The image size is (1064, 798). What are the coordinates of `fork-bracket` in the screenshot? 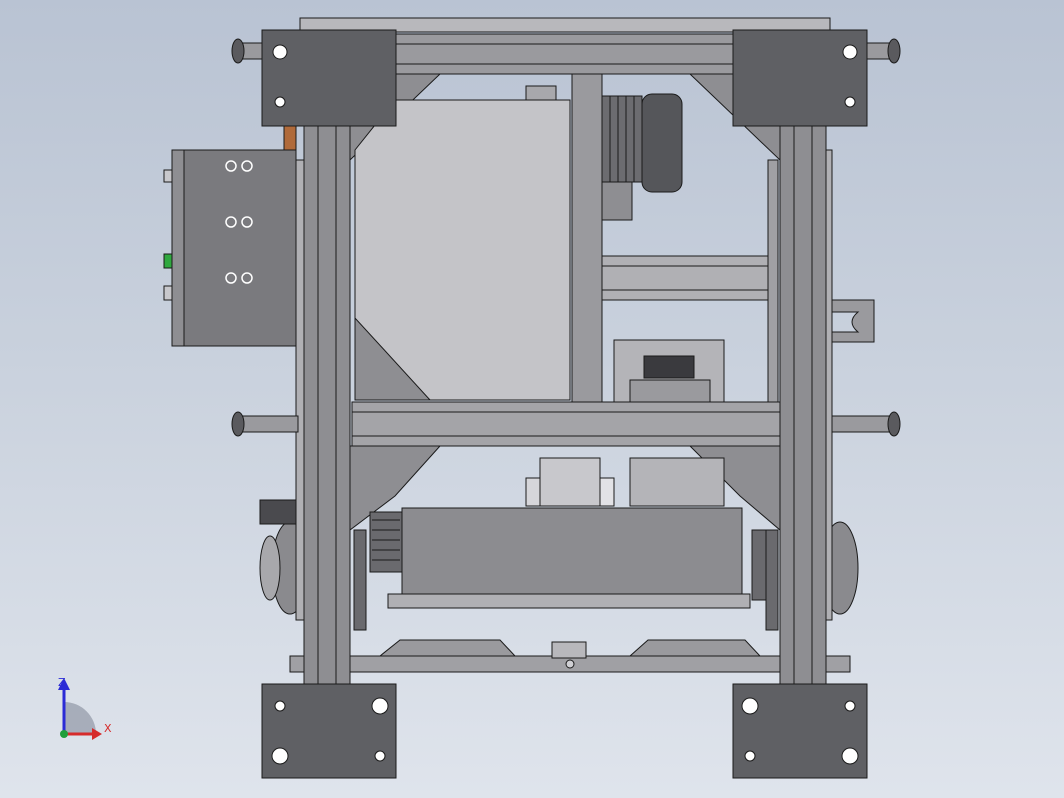 It's located at (852, 321).